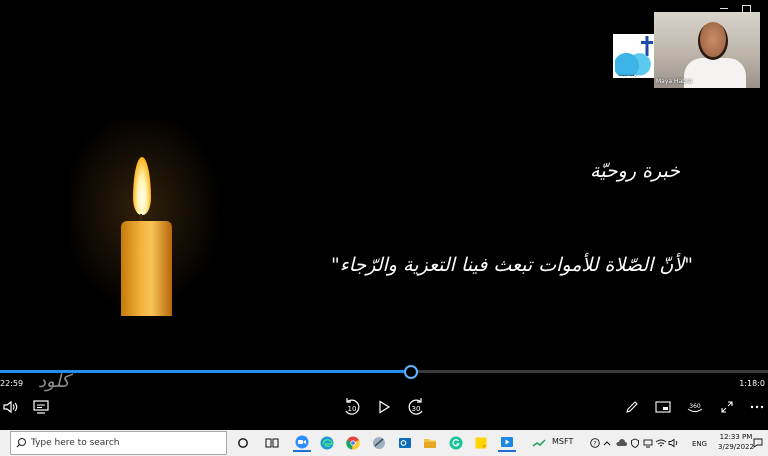  I want to click on skip-forward-label: 30, so click(416, 409).